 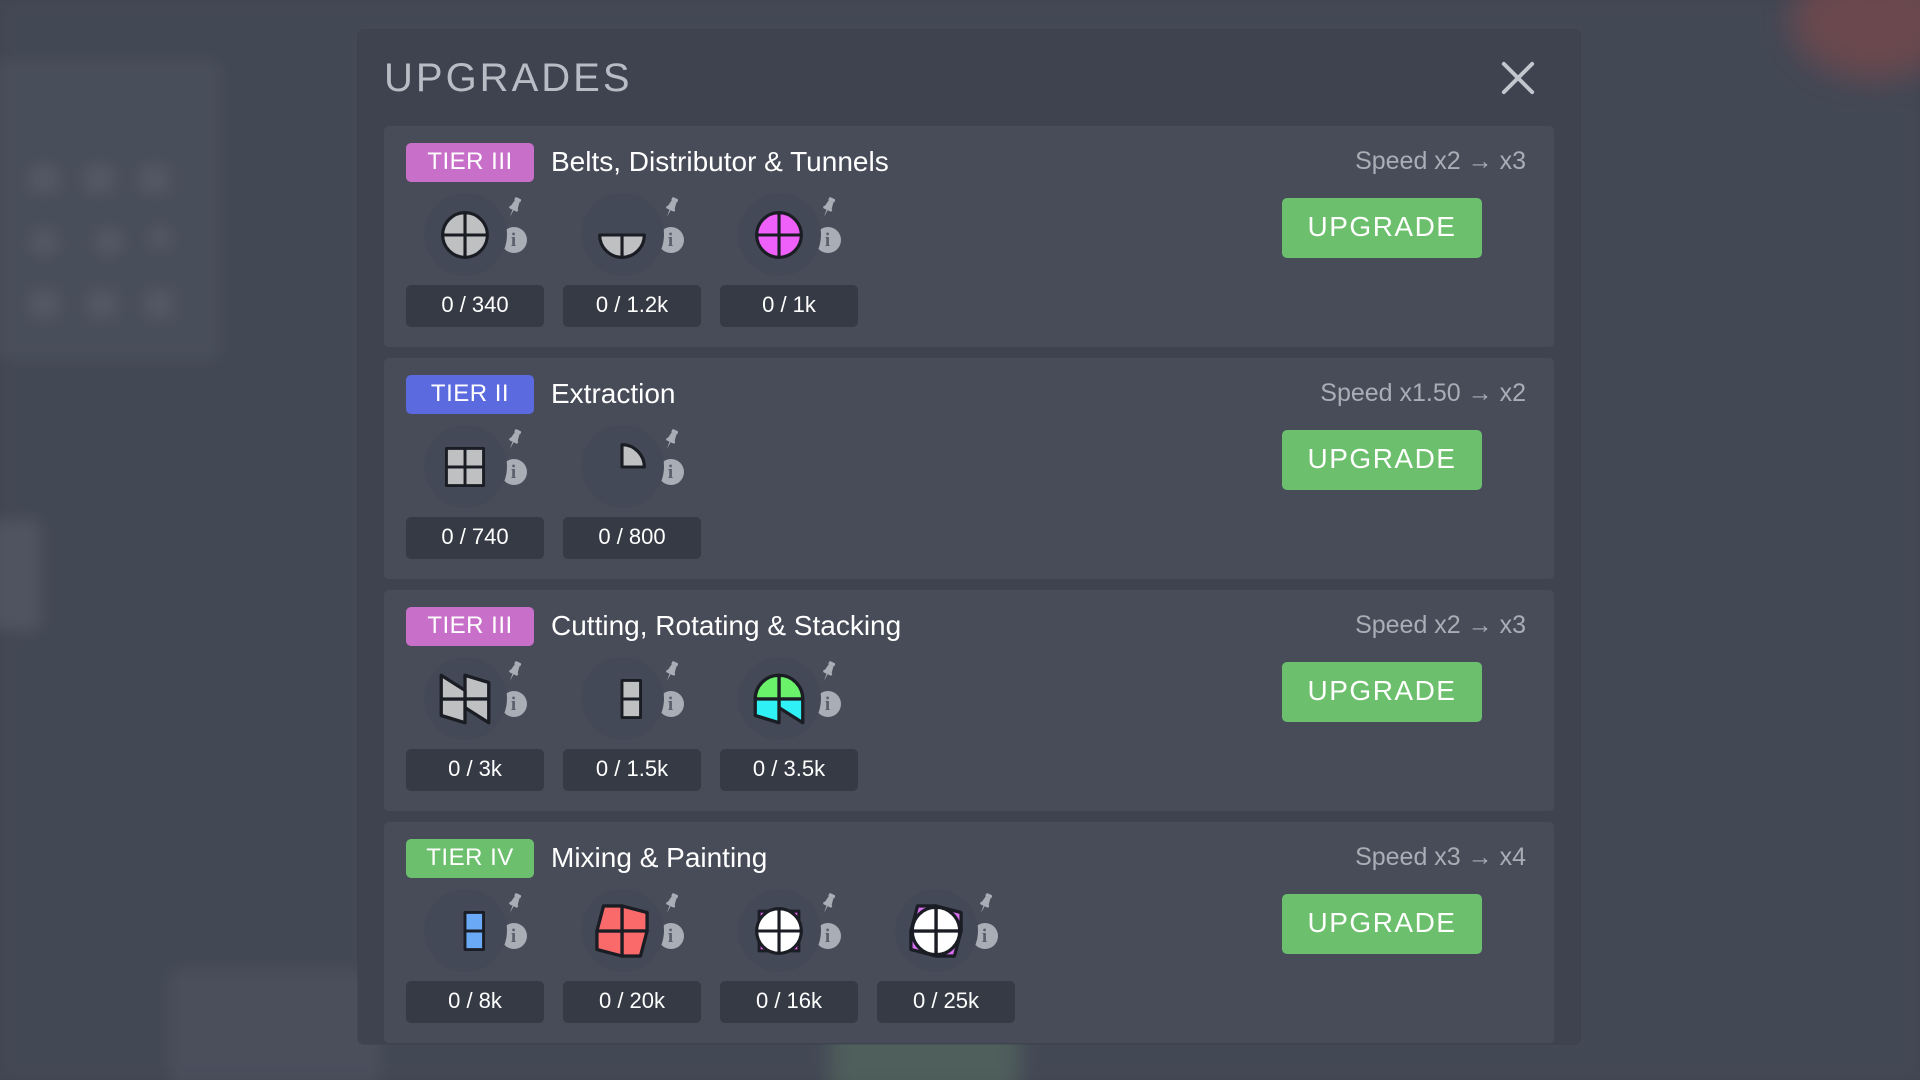 What do you see at coordinates (789, 306) in the screenshot?
I see `amount-badge: 0 / 1k` at bounding box center [789, 306].